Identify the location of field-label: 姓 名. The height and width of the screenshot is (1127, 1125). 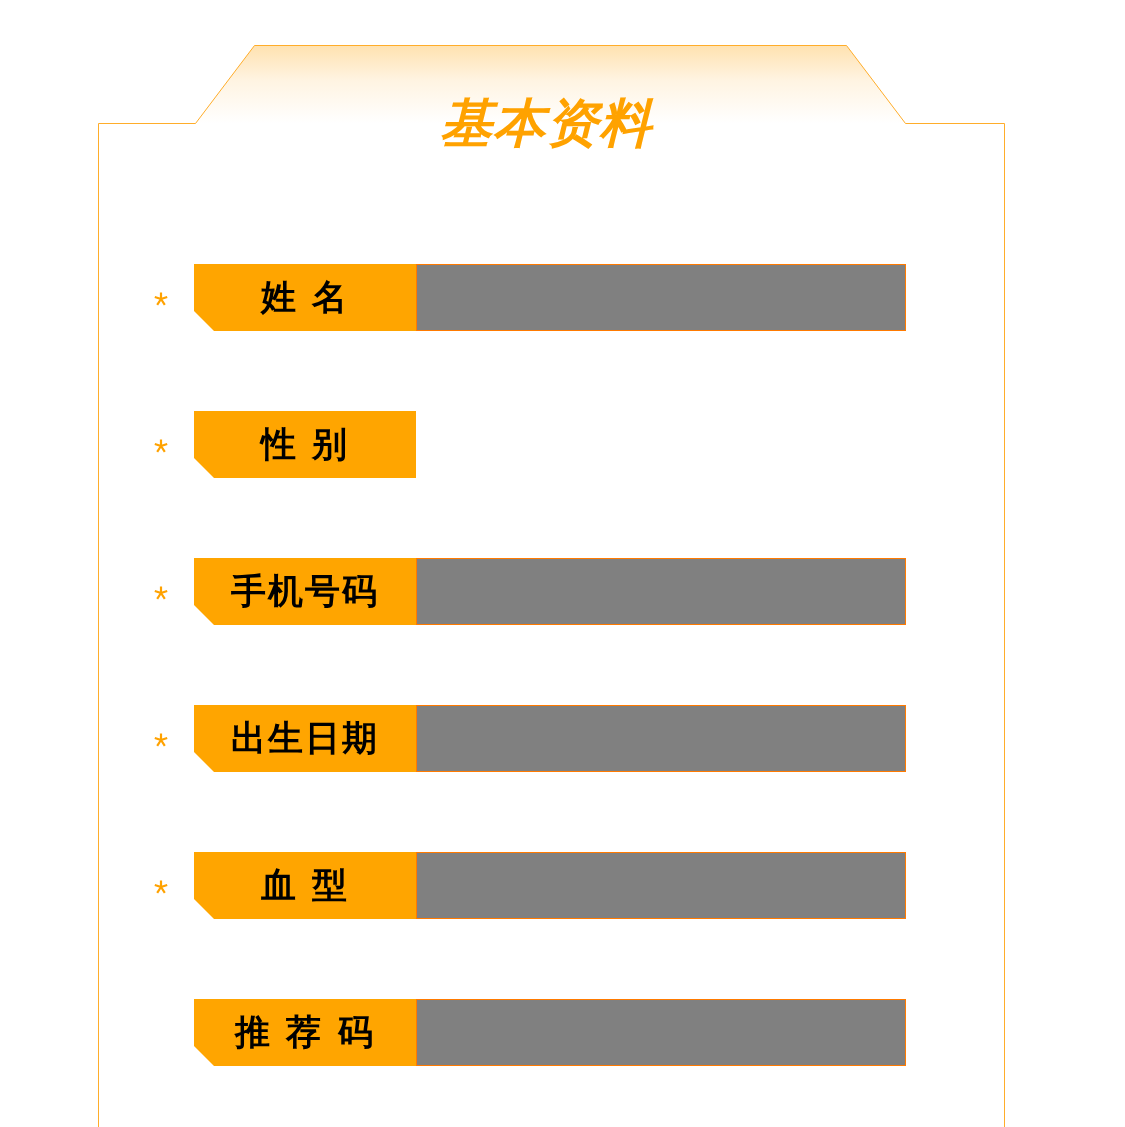
(305, 297).